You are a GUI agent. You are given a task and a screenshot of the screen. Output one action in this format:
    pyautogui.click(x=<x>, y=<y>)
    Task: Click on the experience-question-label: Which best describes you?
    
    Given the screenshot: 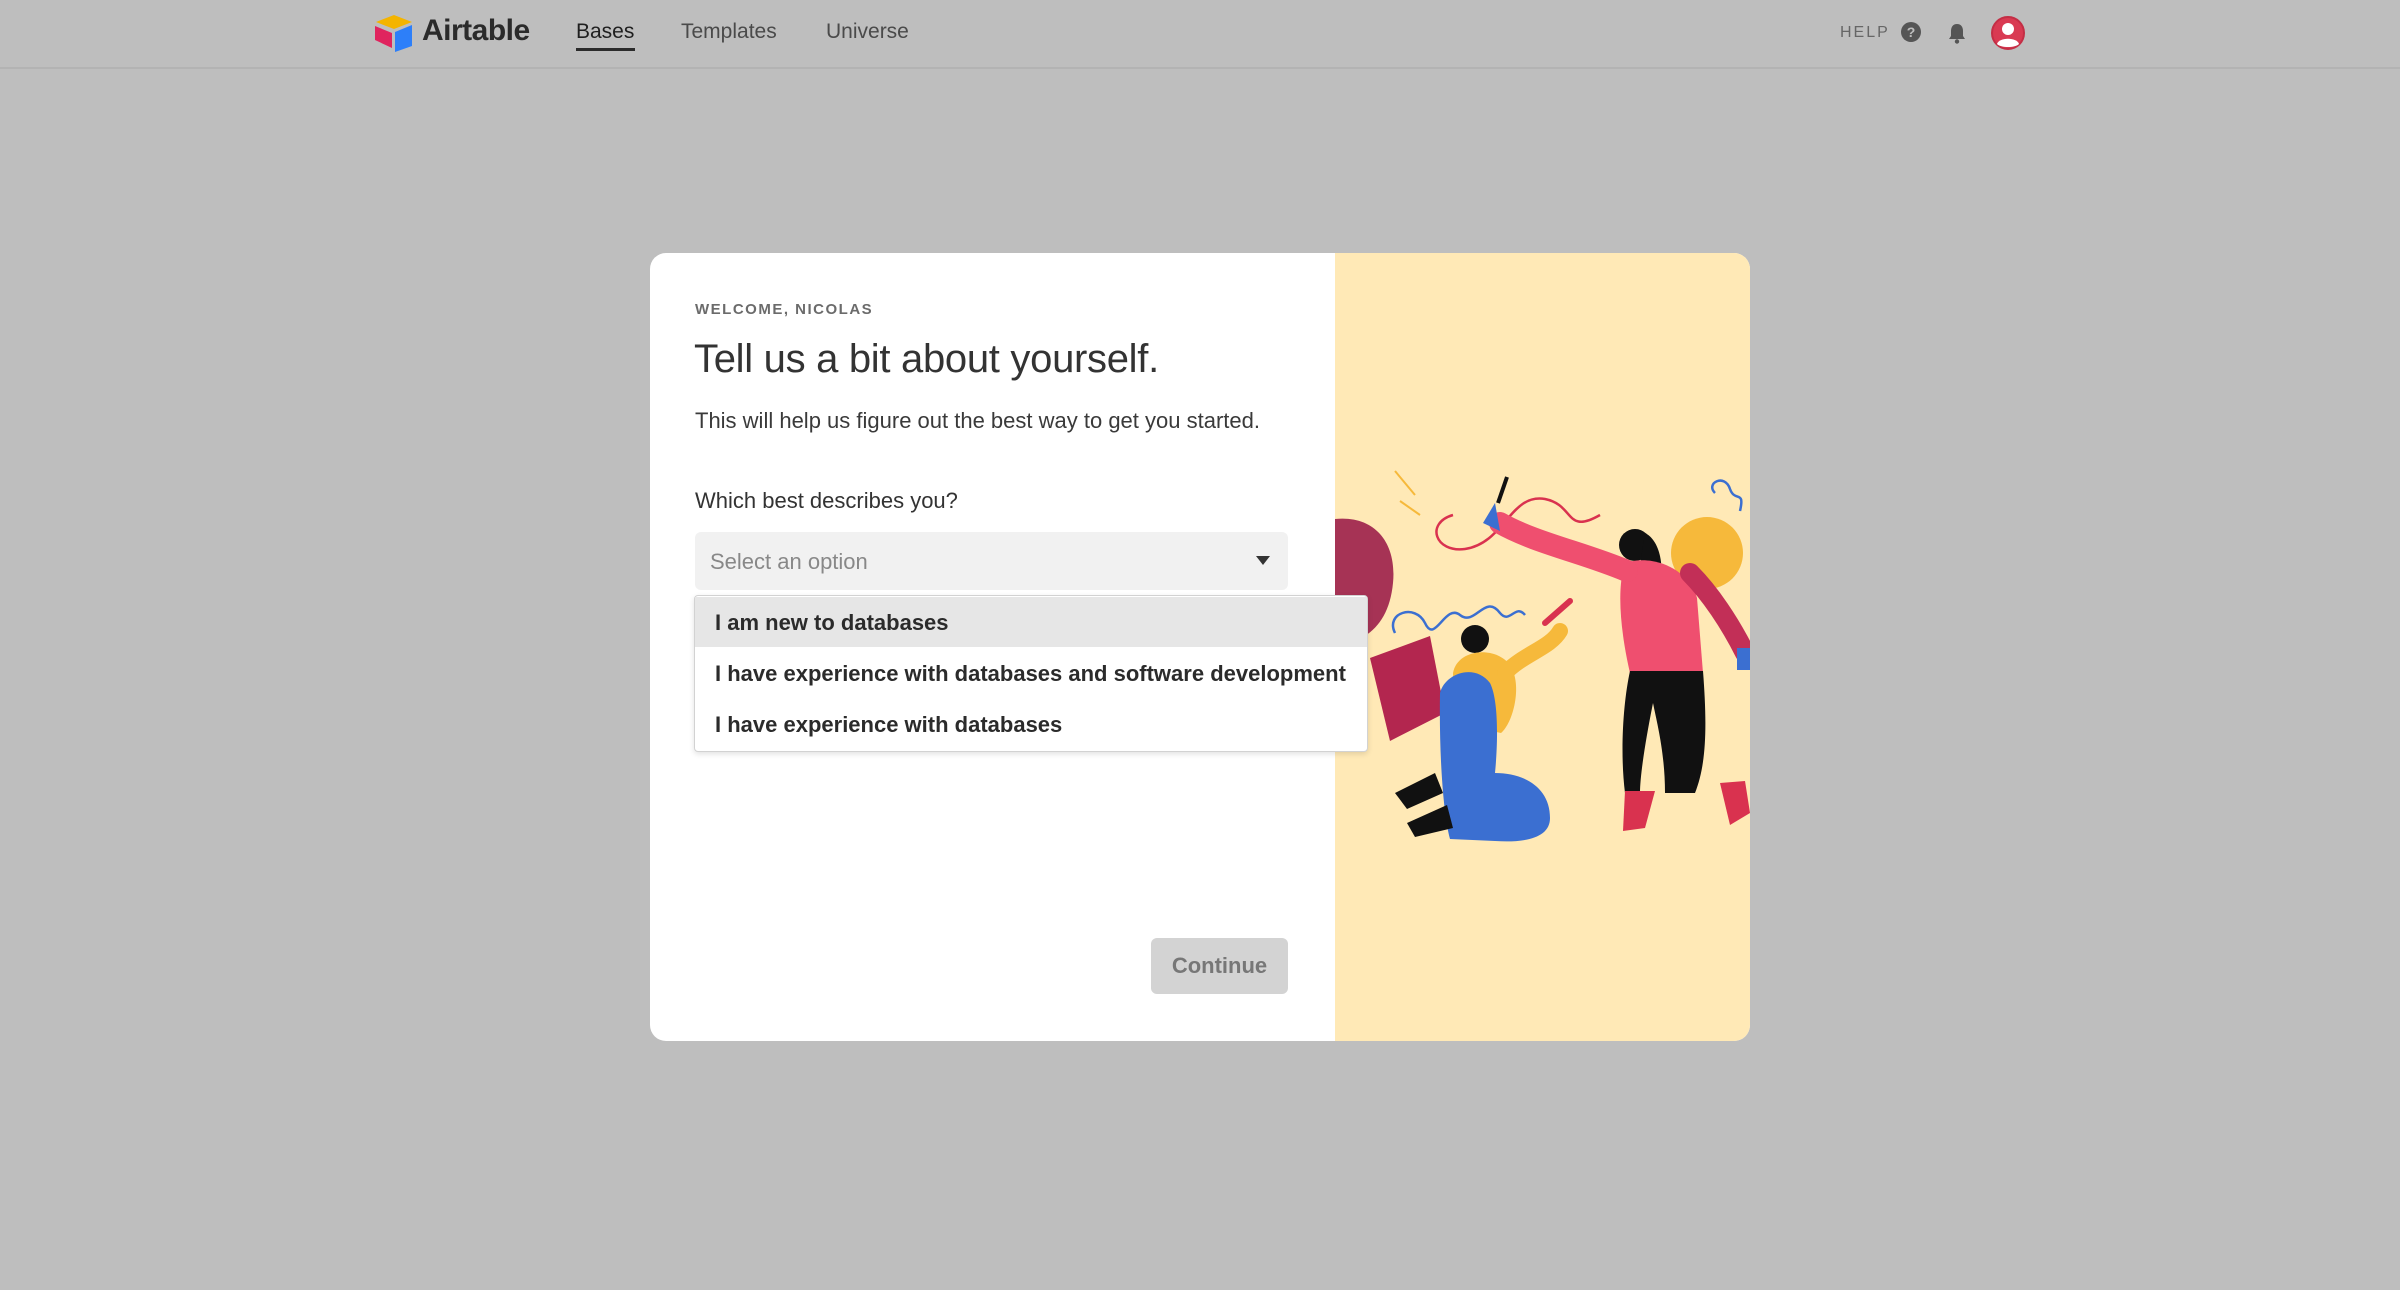 What is the action you would take?
    pyautogui.click(x=826, y=500)
    